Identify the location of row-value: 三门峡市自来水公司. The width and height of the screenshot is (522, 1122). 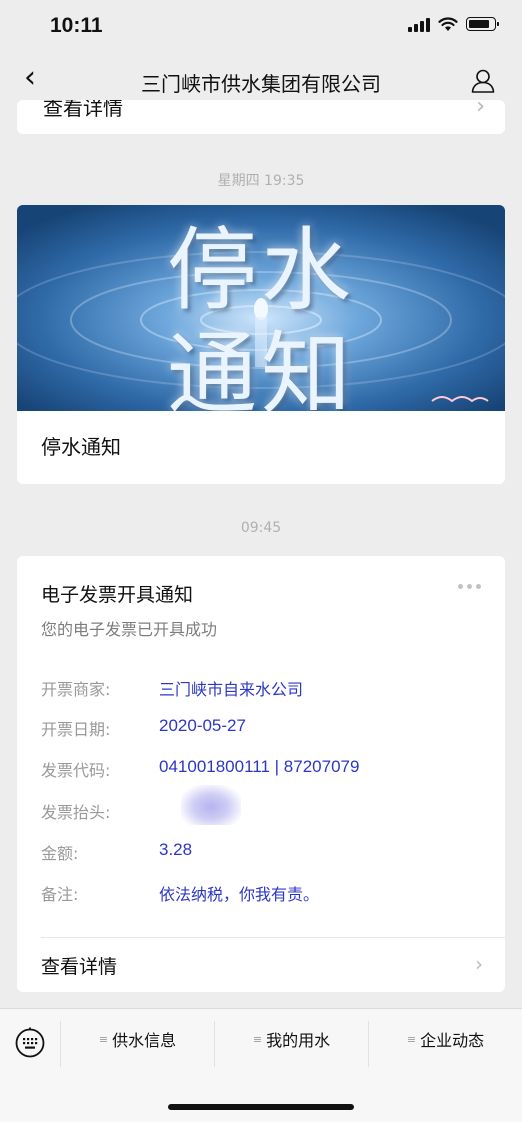
(231, 689).